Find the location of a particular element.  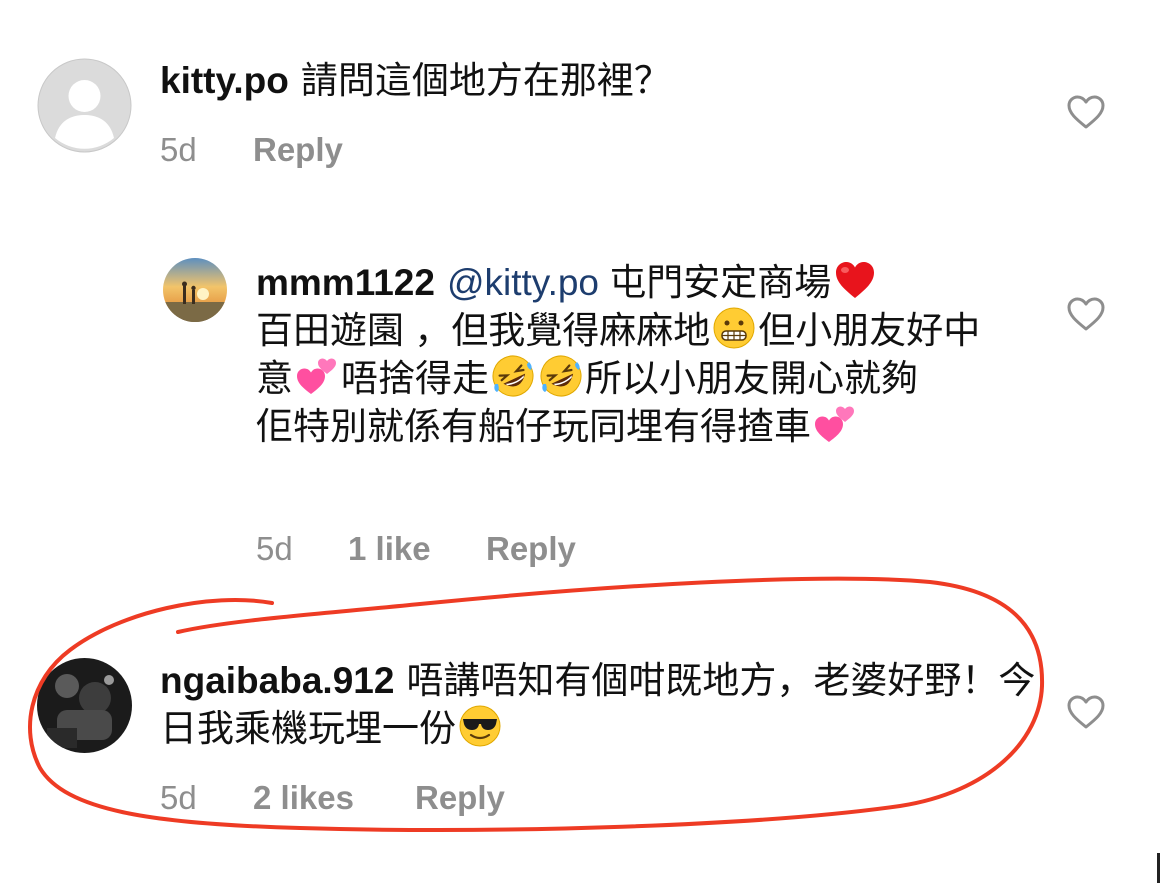

grimacing-face-icon is located at coordinates (734, 328).